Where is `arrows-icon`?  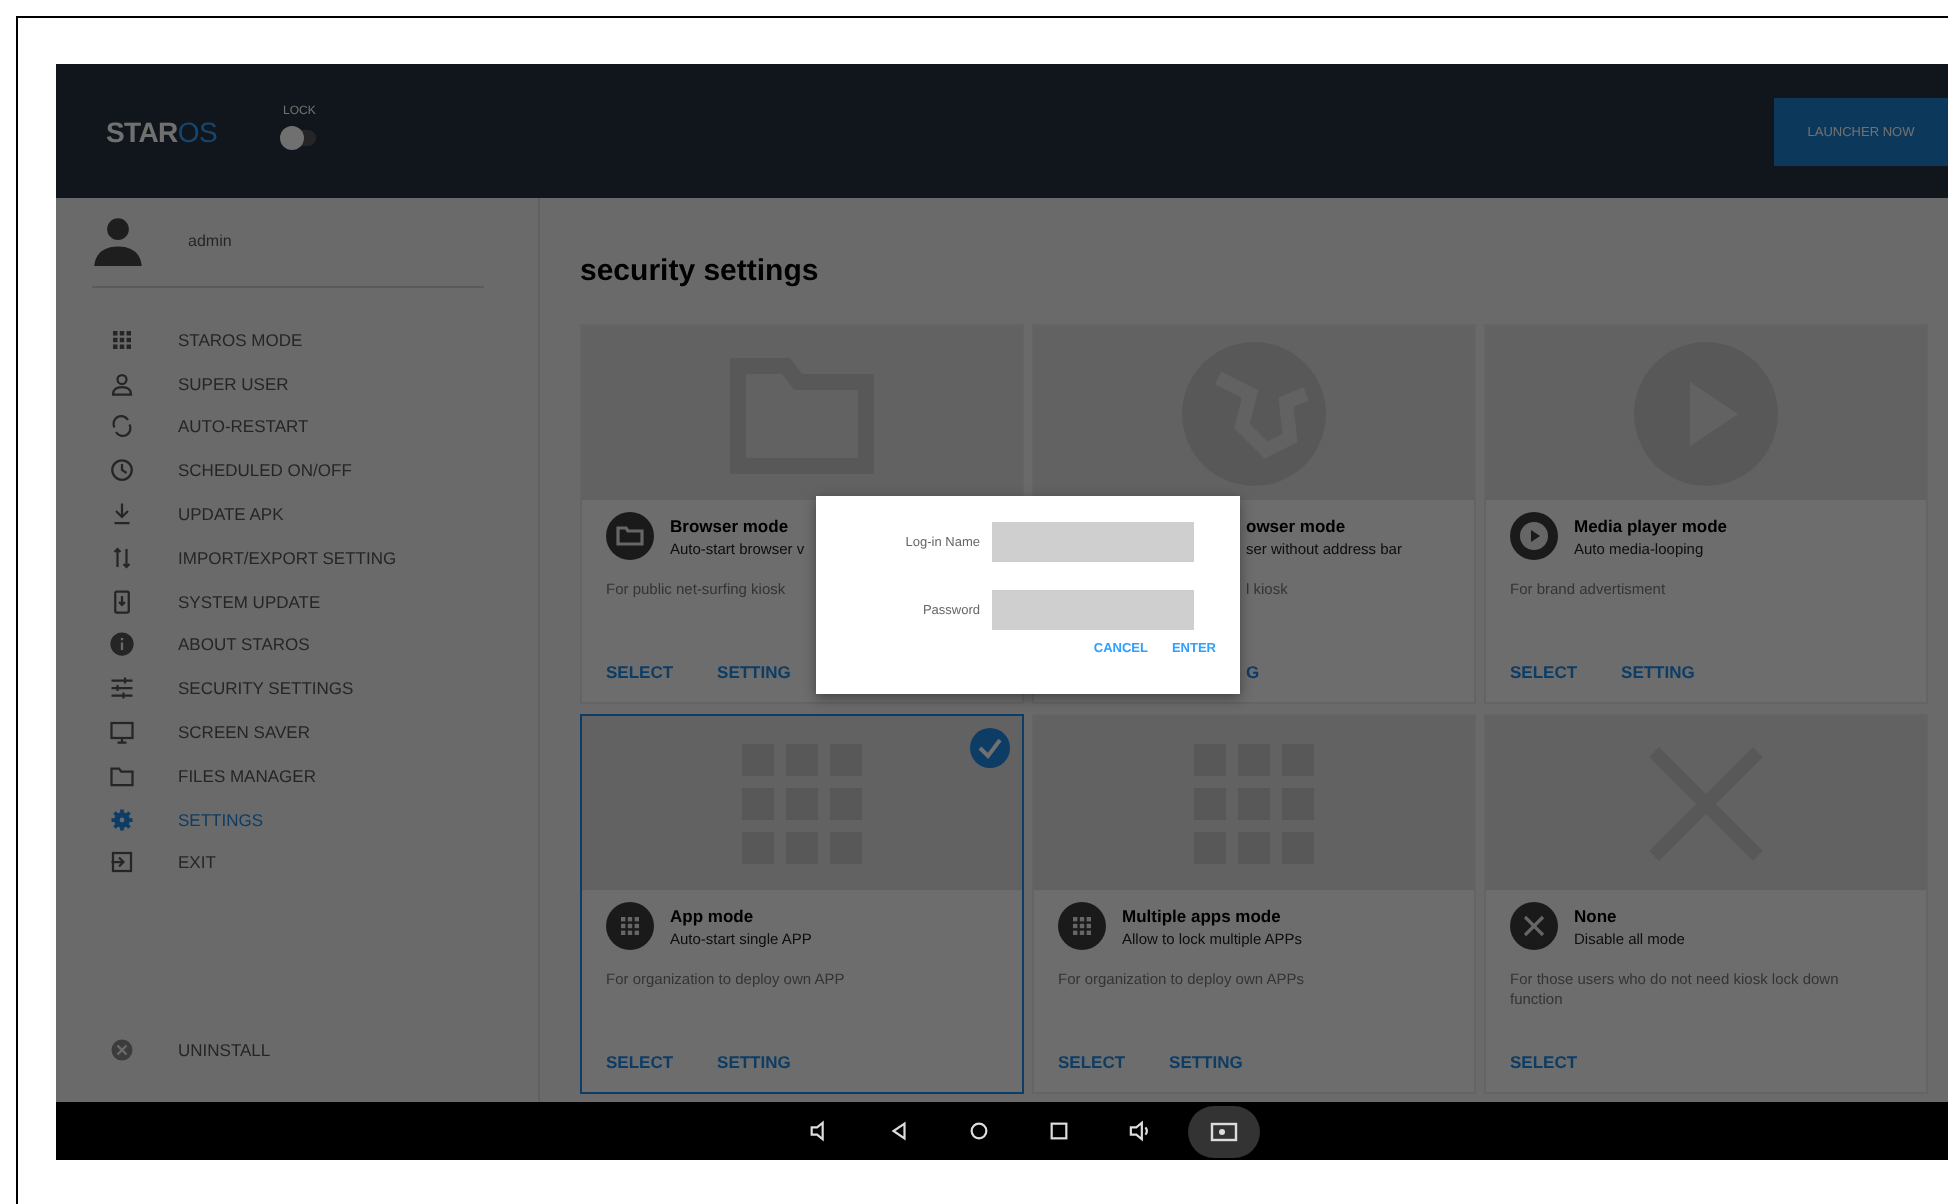 arrows-icon is located at coordinates (122, 557).